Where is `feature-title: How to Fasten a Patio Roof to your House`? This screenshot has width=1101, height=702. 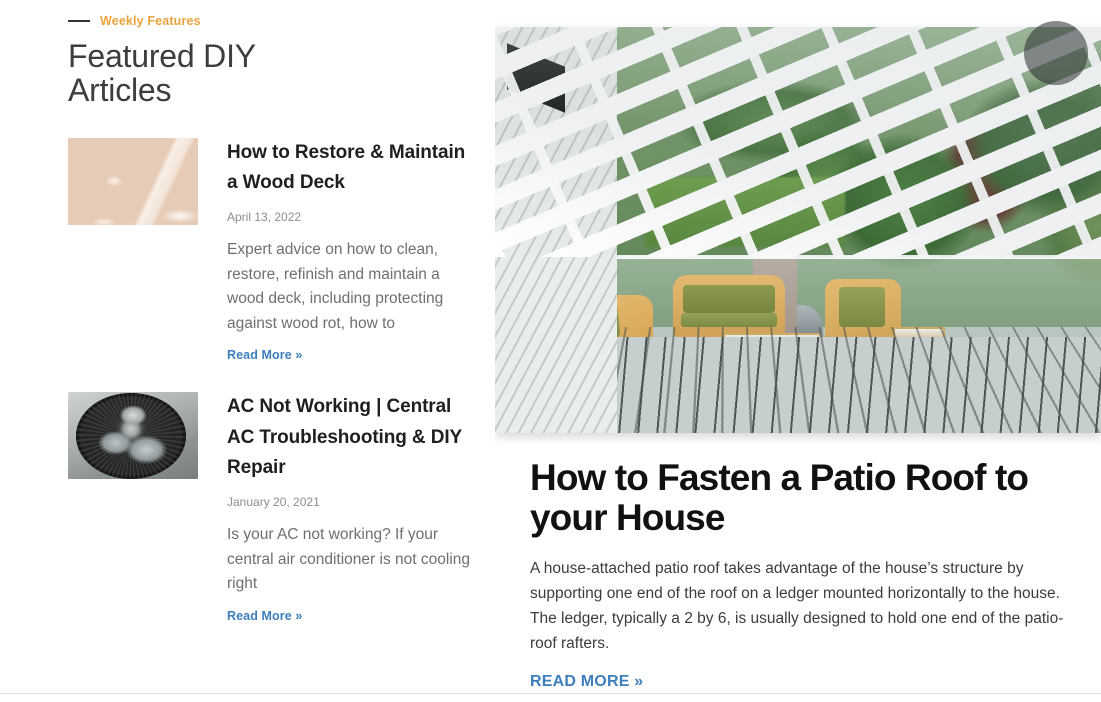 feature-title: How to Fasten a Patio Roof to your House is located at coordinates (810, 497).